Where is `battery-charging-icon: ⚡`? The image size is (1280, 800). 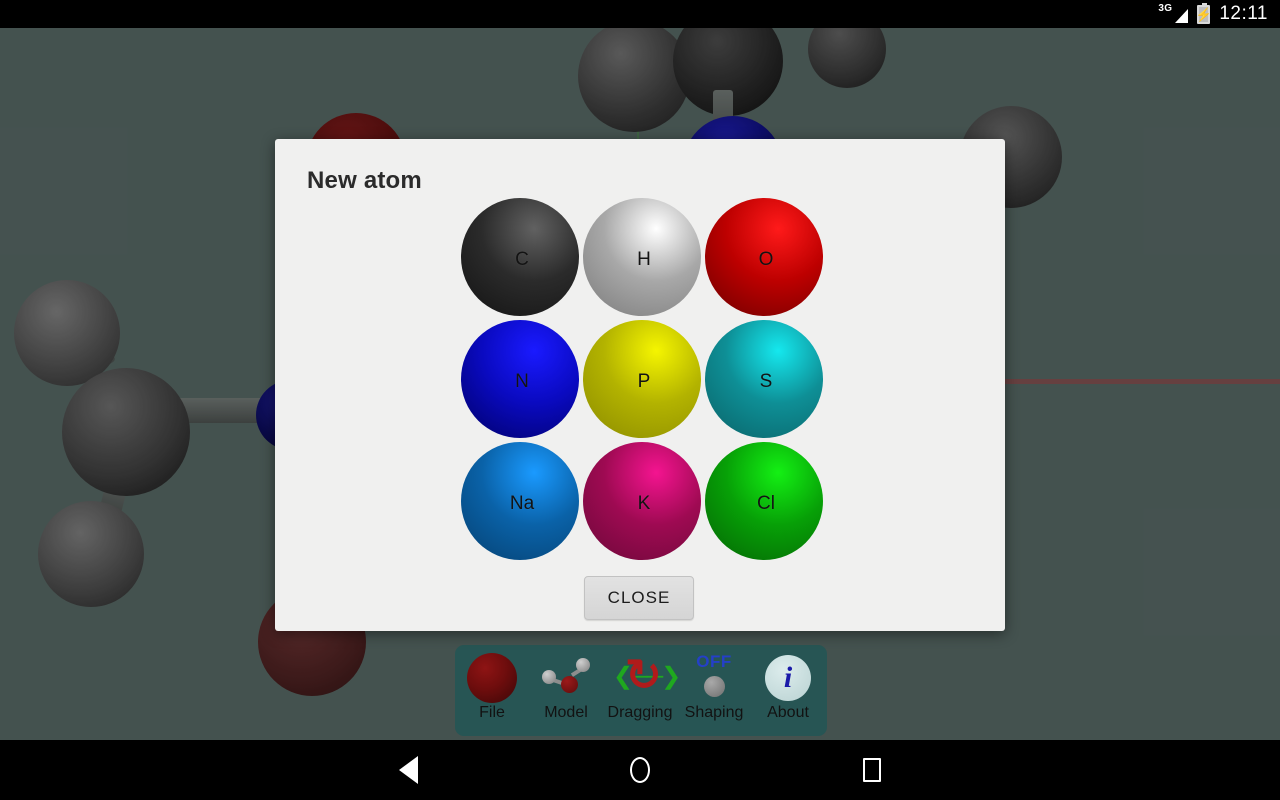 battery-charging-icon: ⚡ is located at coordinates (1203, 13).